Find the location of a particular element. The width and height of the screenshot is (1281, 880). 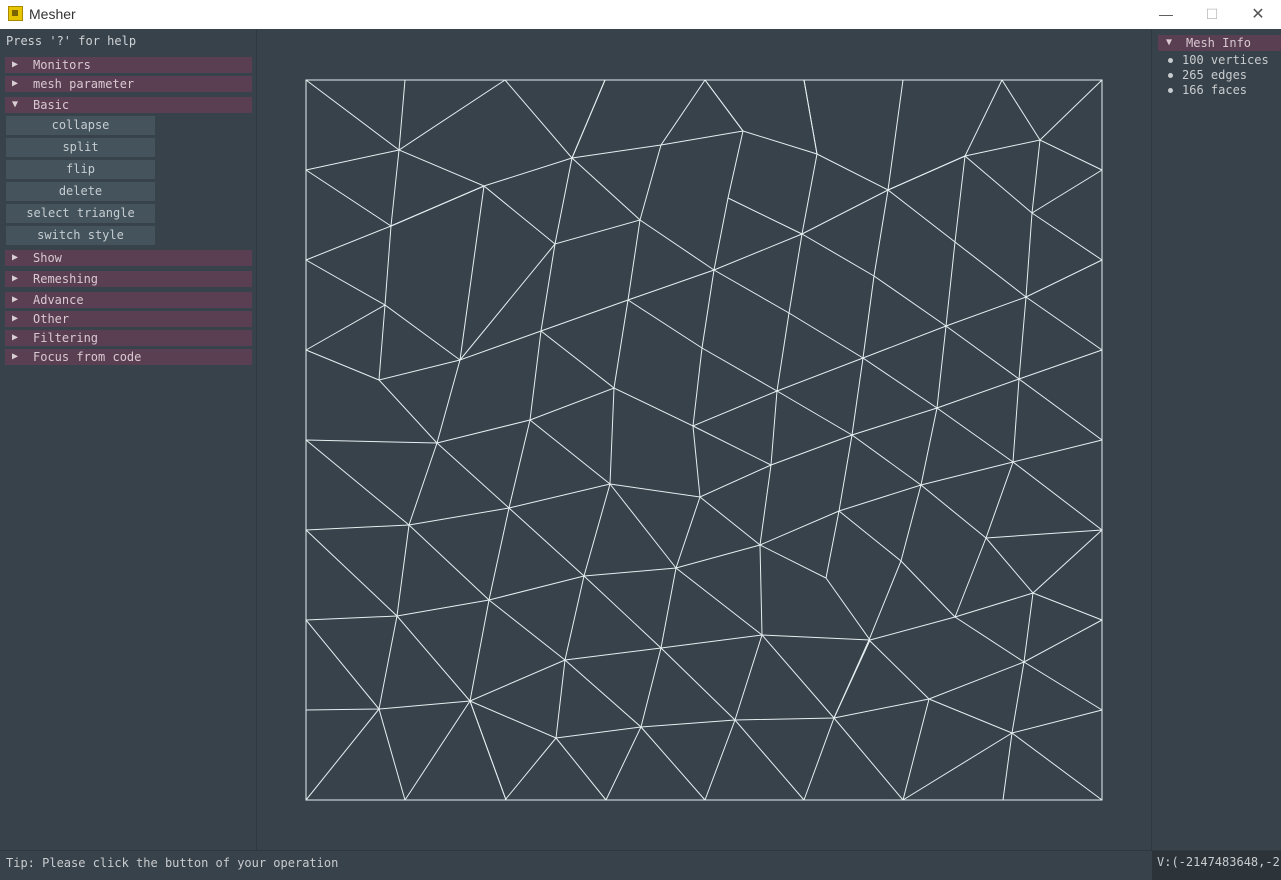

section-label: Advance is located at coordinates (58, 300).